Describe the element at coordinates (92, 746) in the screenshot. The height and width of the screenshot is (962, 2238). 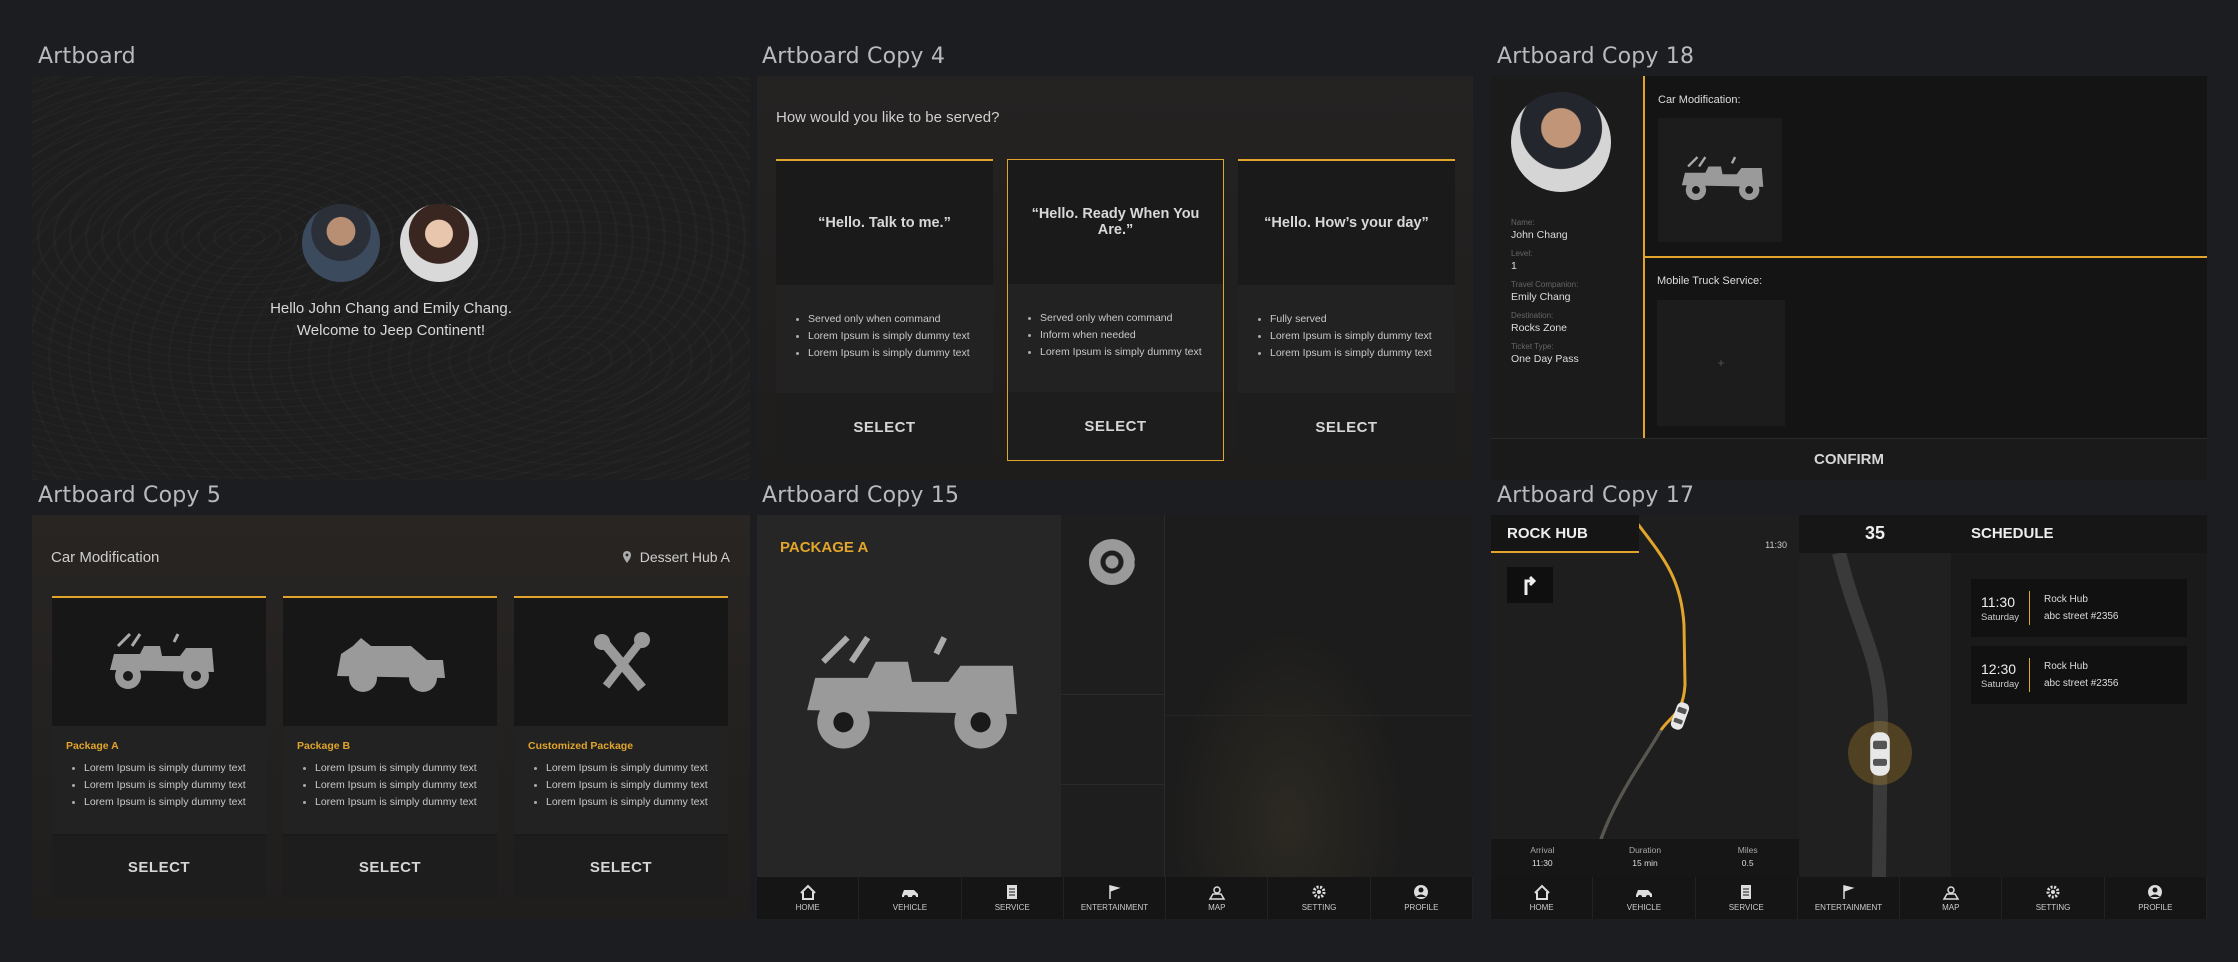
I see `package-name: Package A` at that location.